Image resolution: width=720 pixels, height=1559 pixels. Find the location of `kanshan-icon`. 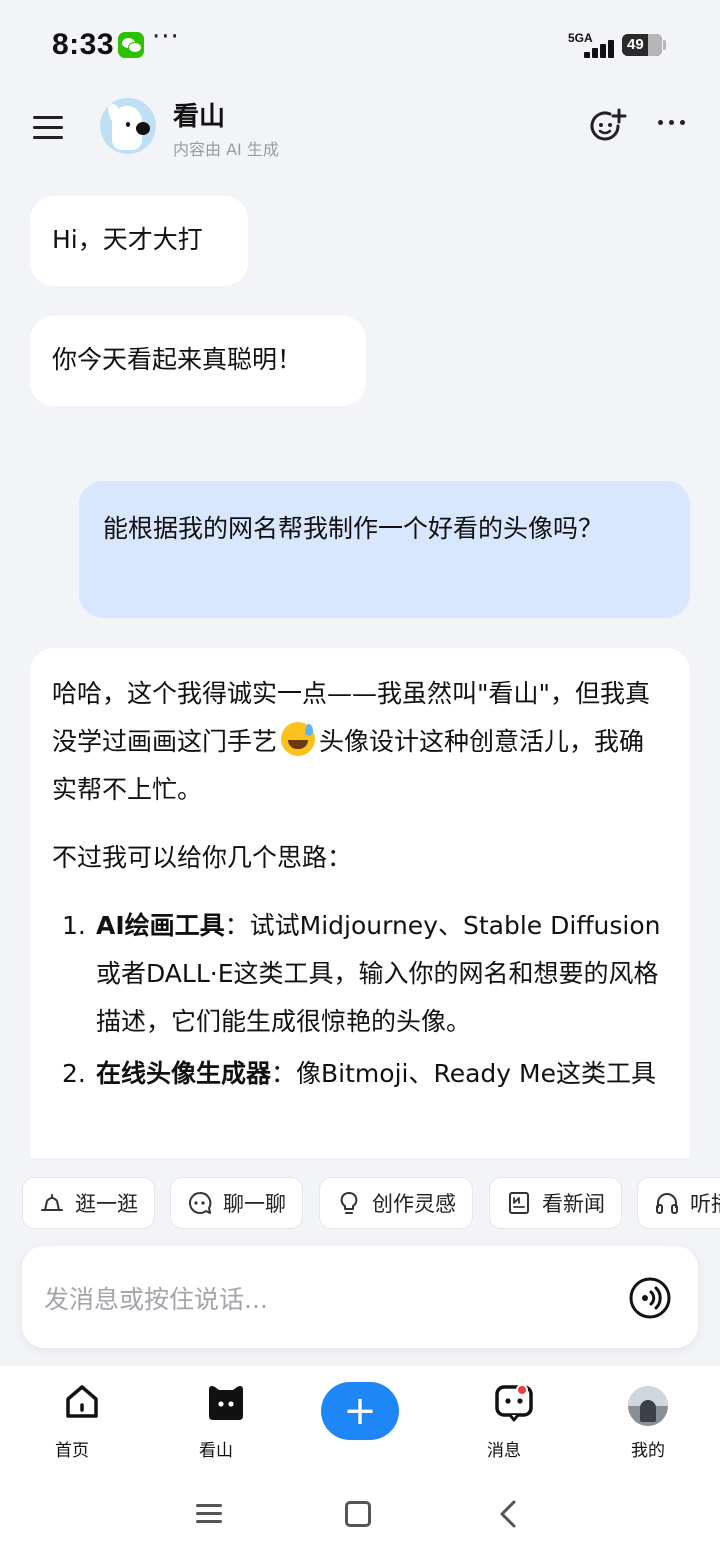

kanshan-icon is located at coordinates (226, 1403).